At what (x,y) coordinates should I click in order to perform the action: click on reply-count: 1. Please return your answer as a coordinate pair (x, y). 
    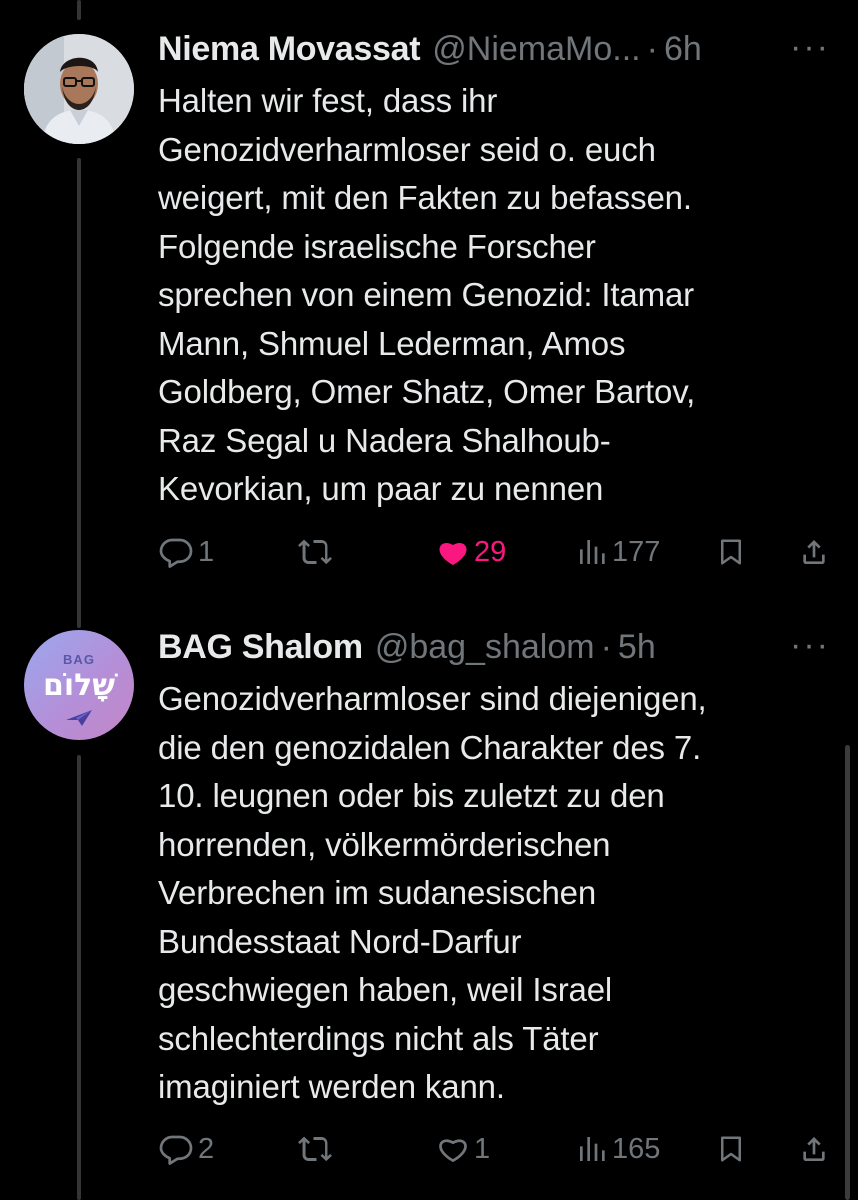
    Looking at the image, I should click on (206, 551).